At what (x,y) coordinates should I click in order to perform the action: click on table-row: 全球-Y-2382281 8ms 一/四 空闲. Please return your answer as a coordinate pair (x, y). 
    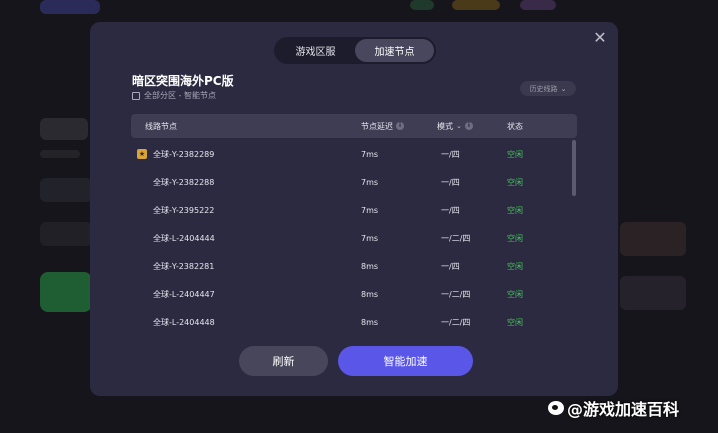
    Looking at the image, I should click on (351, 266).